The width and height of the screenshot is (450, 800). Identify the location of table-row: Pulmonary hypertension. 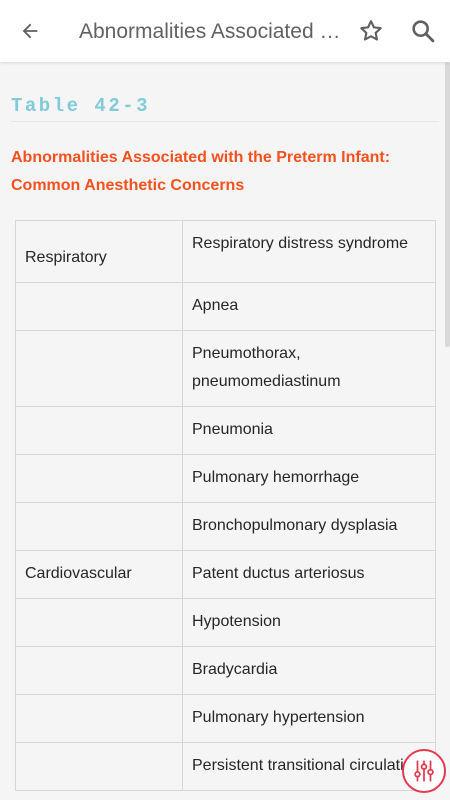
(225, 718).